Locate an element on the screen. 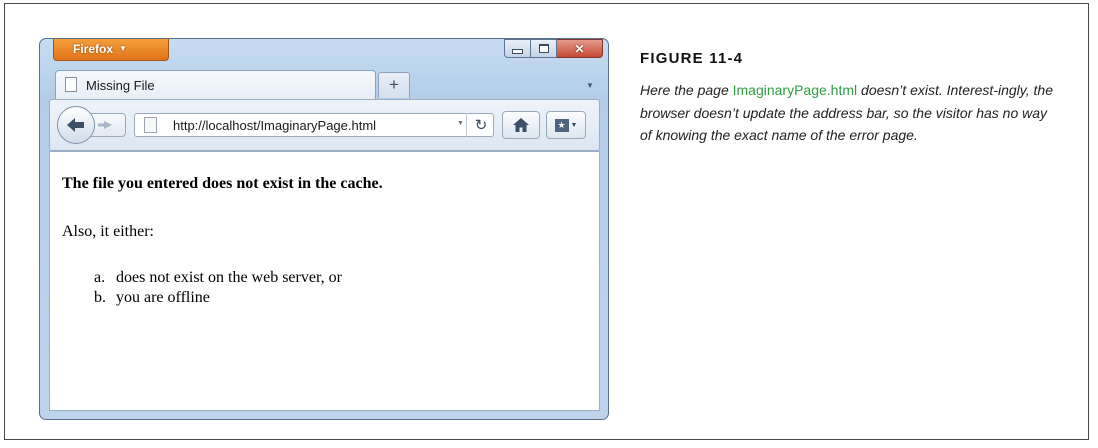 This screenshot has height=448, width=1098. reload-button: ↻ is located at coordinates (480, 125).